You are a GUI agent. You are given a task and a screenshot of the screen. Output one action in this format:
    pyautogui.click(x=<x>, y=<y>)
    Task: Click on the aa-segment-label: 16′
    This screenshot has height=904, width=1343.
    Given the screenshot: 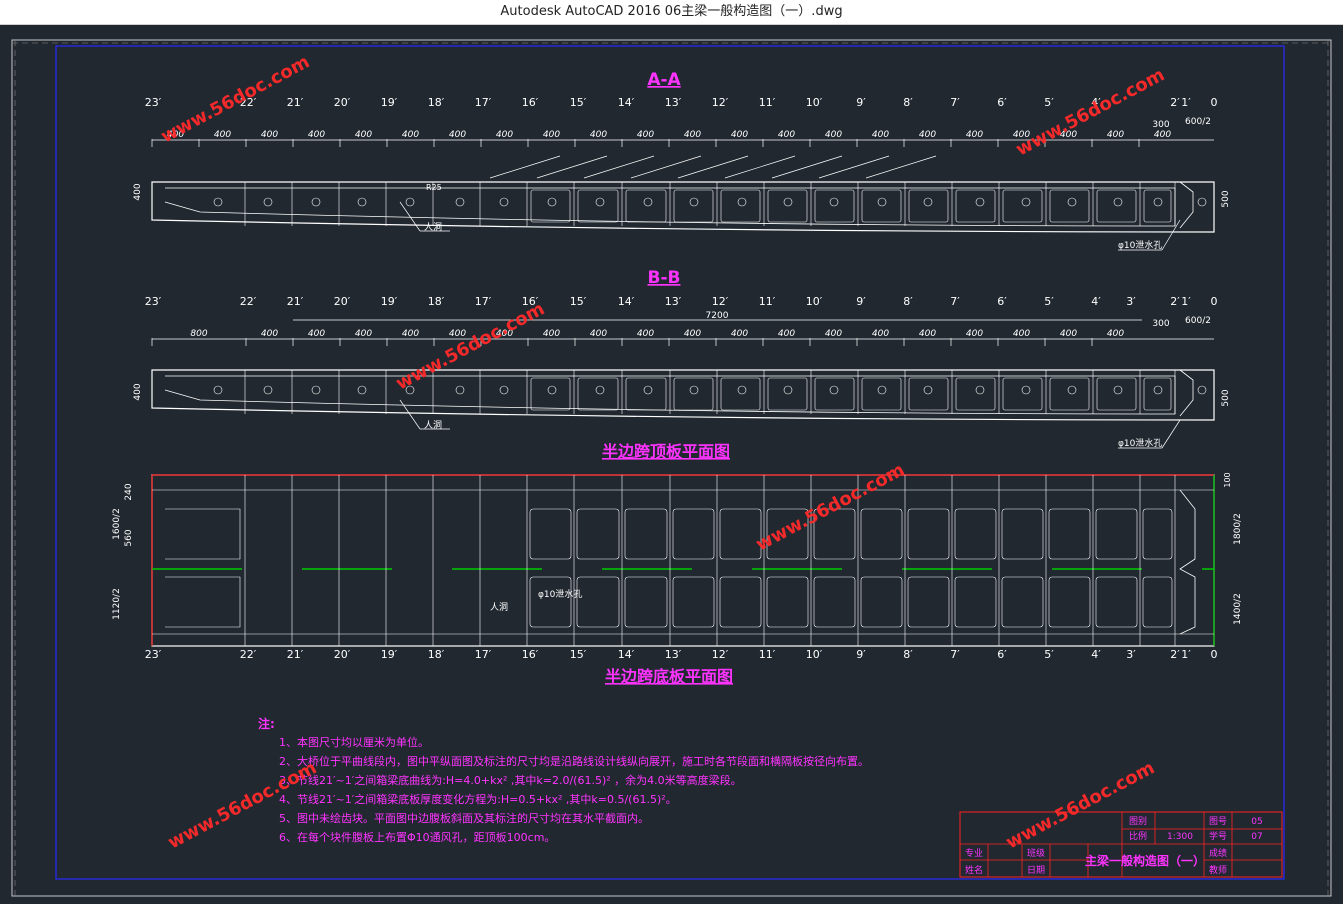 What is the action you would take?
    pyautogui.click(x=530, y=102)
    